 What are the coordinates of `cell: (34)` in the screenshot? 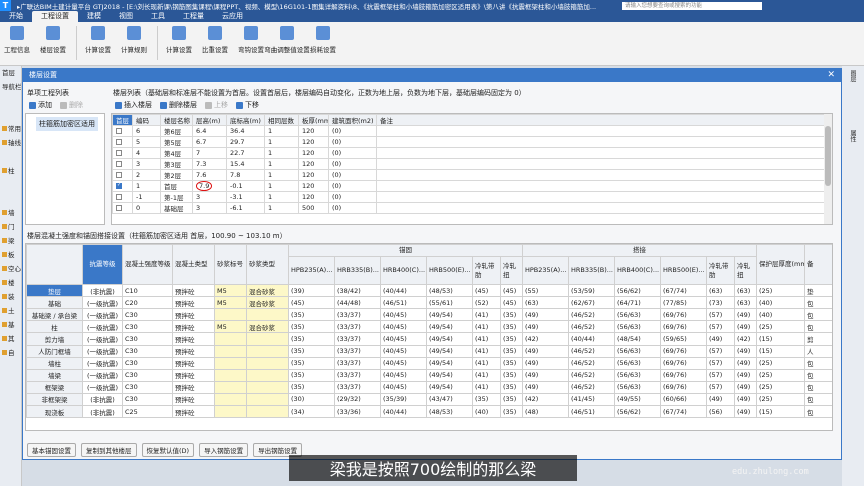 It's located at (311, 412).